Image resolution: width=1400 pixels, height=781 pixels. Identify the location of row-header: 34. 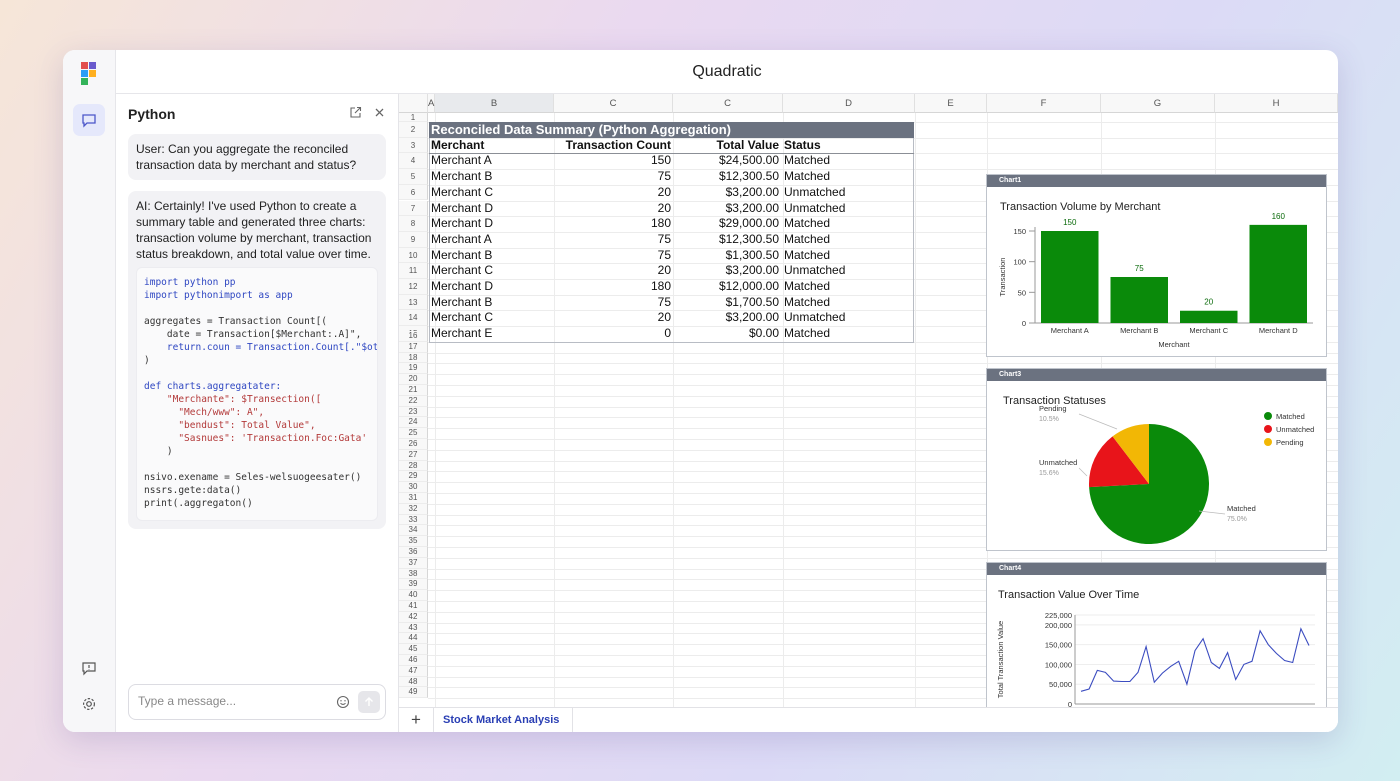
(413, 531).